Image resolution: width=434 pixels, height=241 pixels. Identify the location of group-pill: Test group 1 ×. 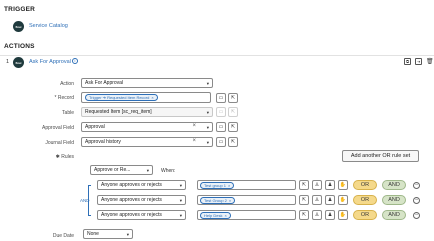
(217, 185).